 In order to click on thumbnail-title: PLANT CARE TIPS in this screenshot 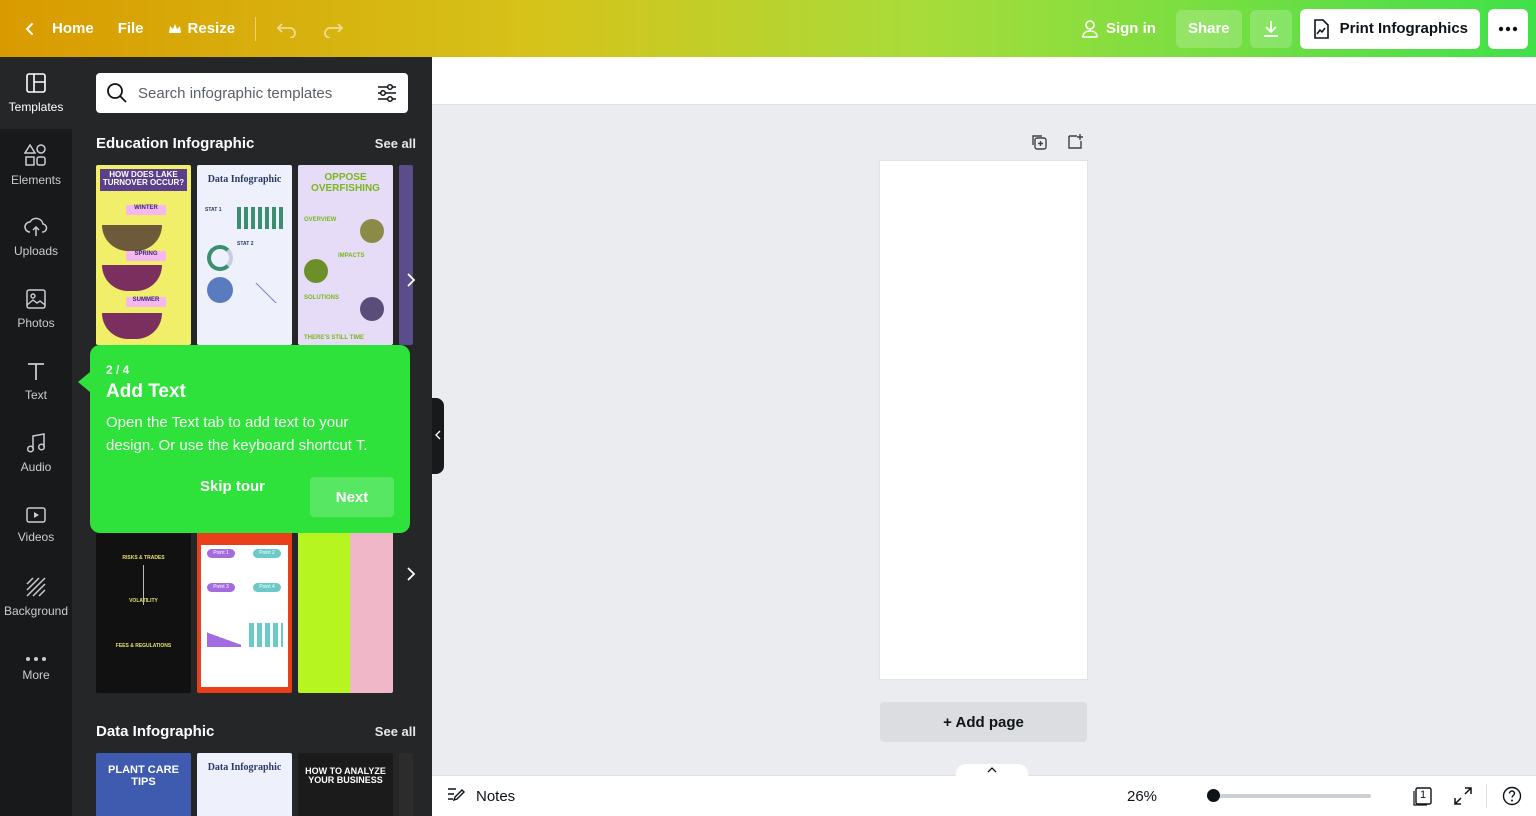, I will do `click(143, 776)`.